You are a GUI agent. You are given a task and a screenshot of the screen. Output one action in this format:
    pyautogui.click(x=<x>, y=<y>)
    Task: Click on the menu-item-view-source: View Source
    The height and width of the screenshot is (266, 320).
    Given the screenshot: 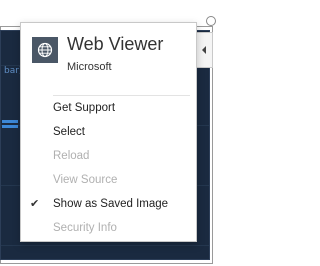 What is the action you would take?
    pyautogui.click(x=108, y=180)
    